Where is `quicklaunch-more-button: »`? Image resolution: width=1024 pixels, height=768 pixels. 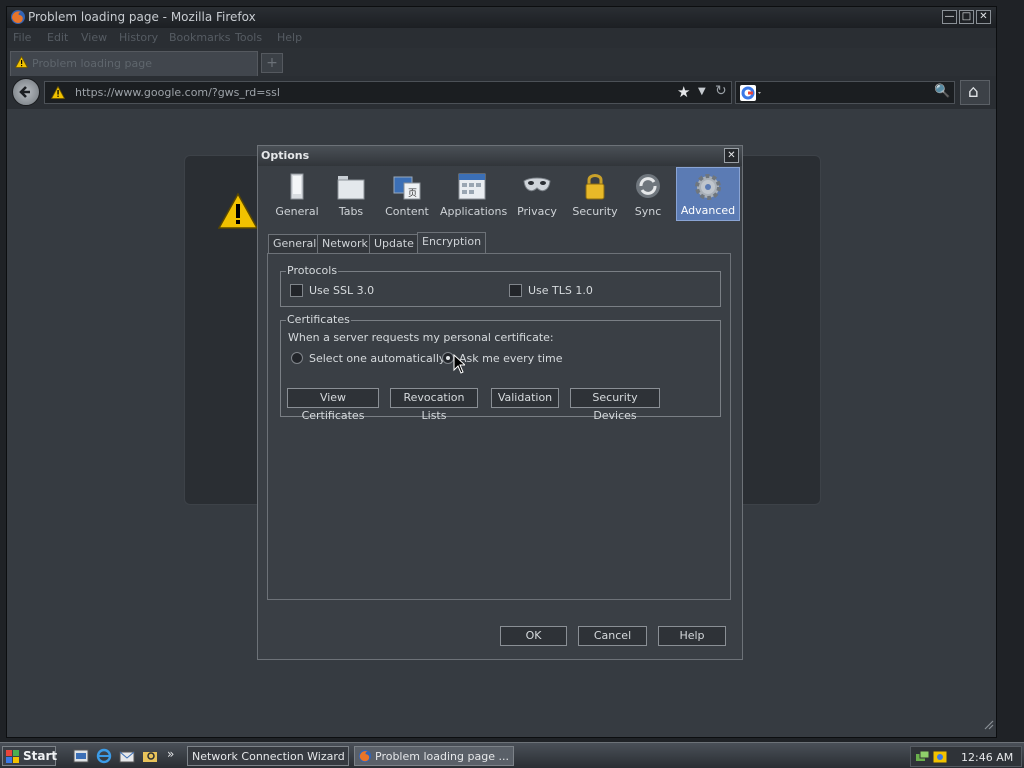
quicklaunch-more-button: » is located at coordinates (170, 754).